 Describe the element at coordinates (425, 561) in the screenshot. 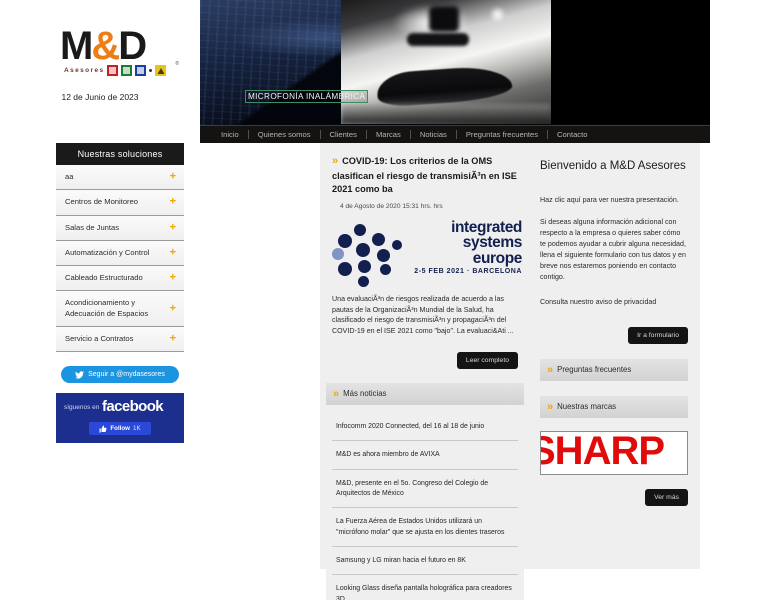

I see `news-list-item: Samsung y LG miran hacia el futuro en 8K` at that location.